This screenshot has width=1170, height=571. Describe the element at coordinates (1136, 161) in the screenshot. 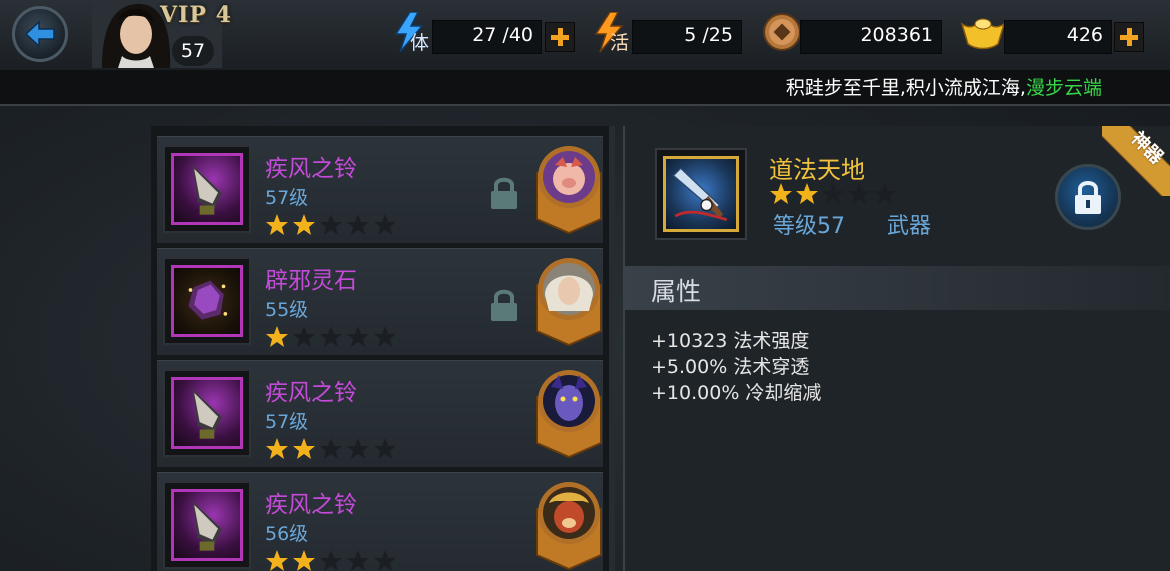

I see `artifact-ribbon: 神器` at that location.